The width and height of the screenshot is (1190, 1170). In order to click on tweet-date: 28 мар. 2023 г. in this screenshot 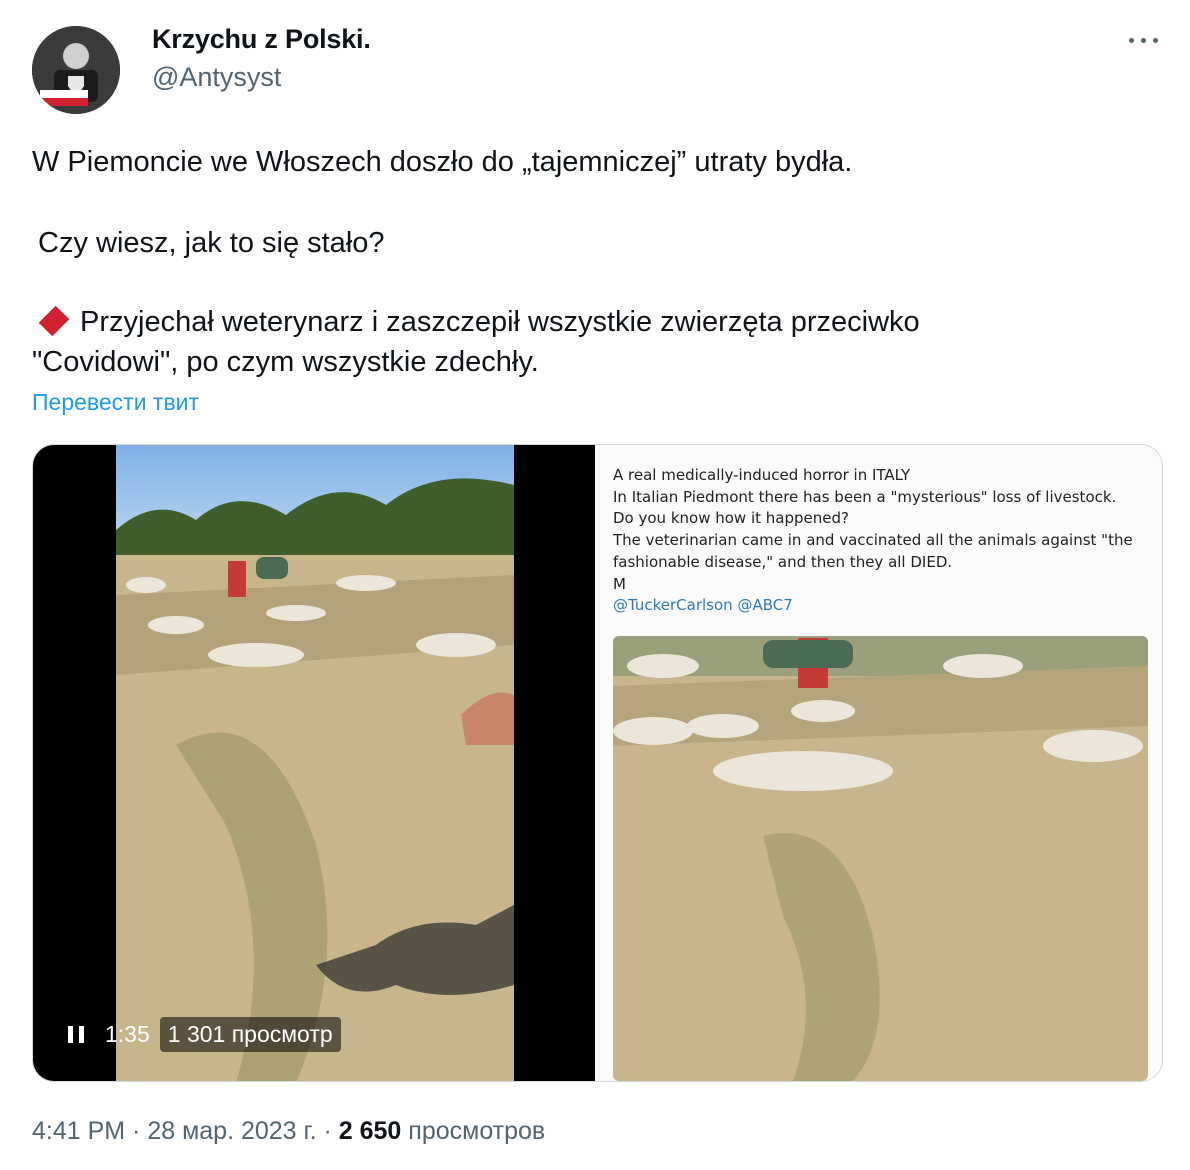, I will do `click(231, 1131)`.